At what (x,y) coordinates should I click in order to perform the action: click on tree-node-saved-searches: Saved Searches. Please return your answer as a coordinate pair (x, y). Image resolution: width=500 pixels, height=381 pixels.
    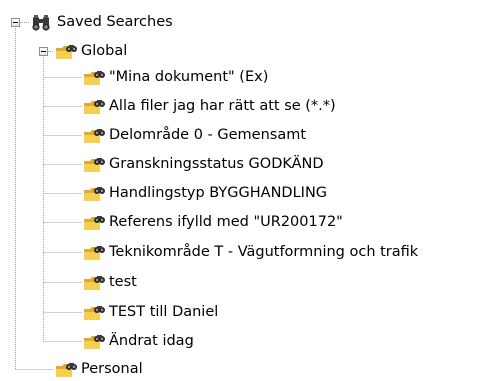
    Looking at the image, I should click on (102, 22).